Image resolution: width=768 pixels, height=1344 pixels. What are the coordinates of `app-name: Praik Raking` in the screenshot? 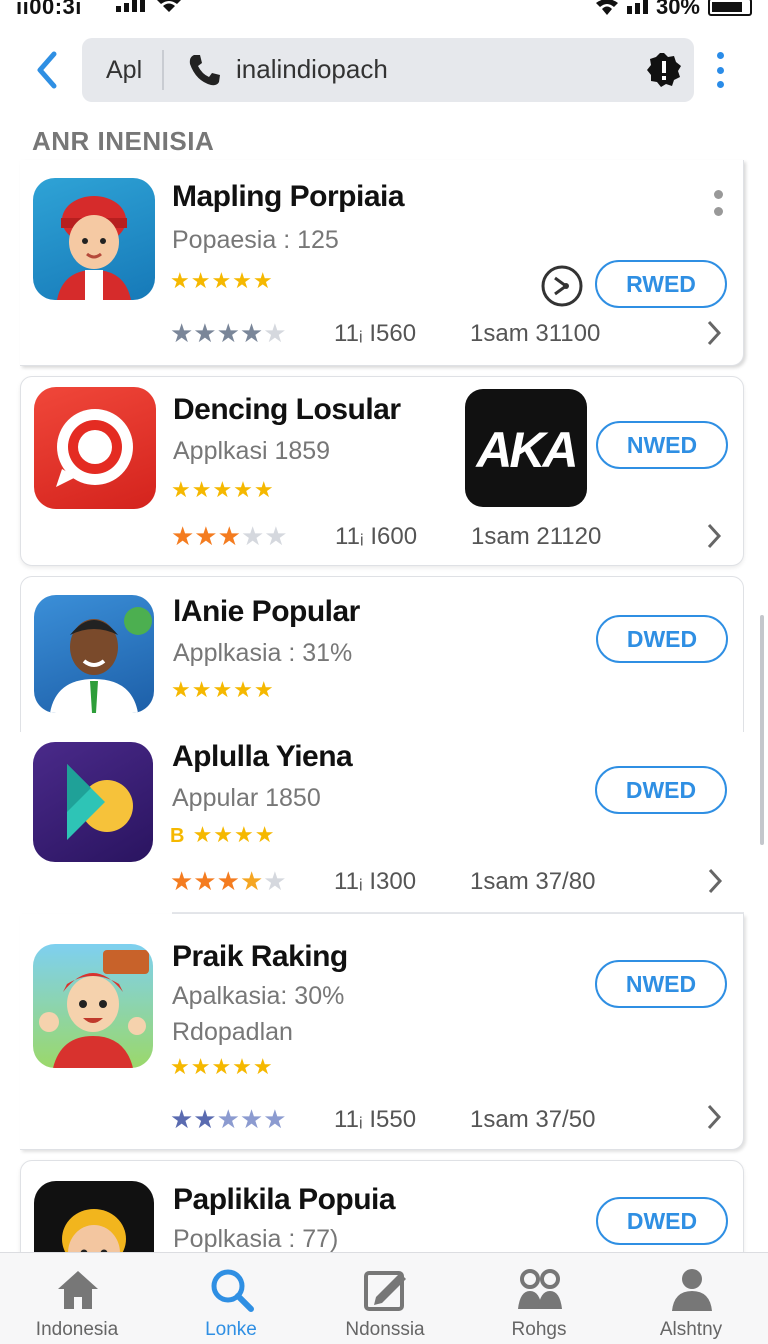 It's located at (260, 957).